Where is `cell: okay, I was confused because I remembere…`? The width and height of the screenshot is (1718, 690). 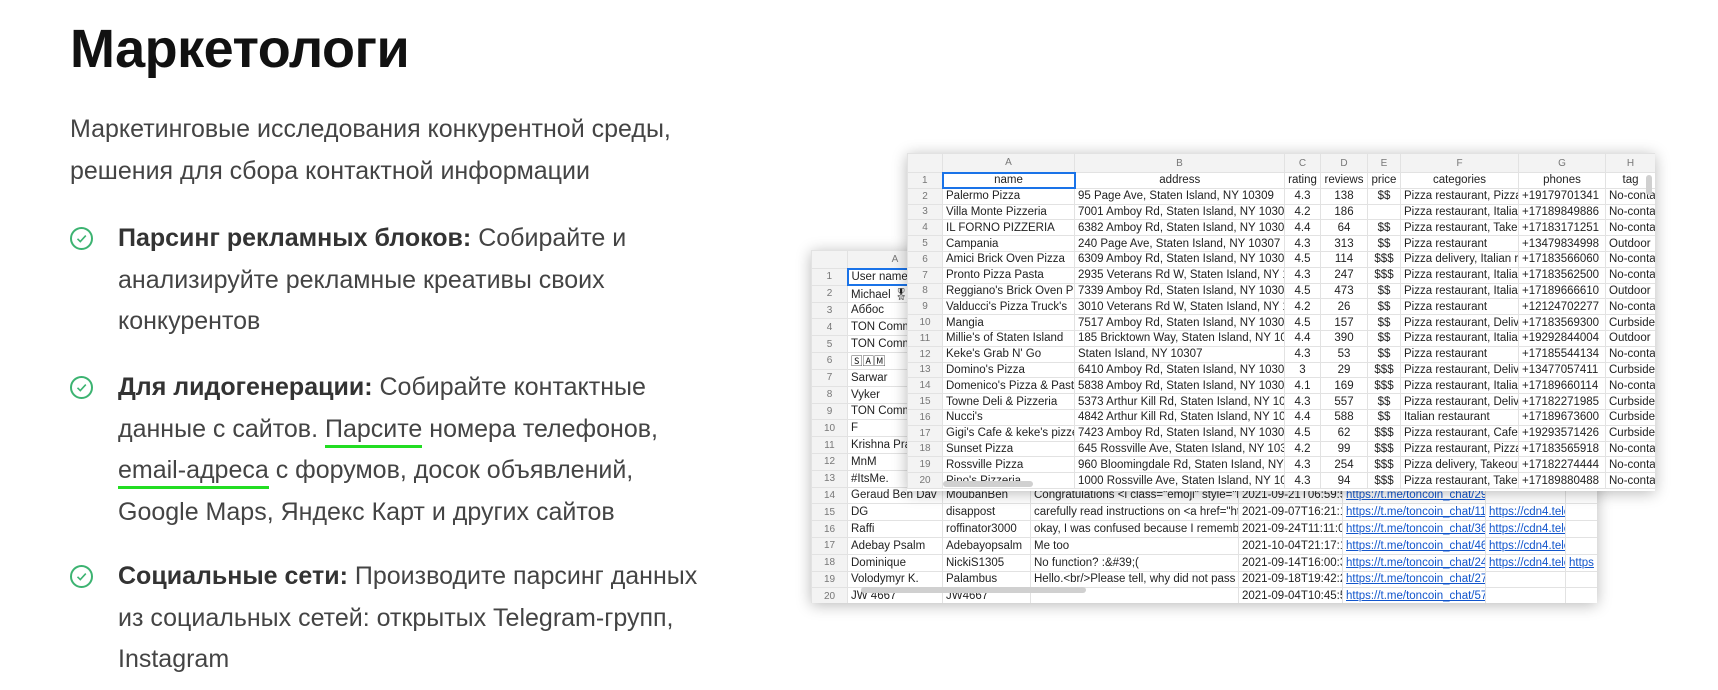
cell: okay, I was confused because I remembere… is located at coordinates (1134, 529).